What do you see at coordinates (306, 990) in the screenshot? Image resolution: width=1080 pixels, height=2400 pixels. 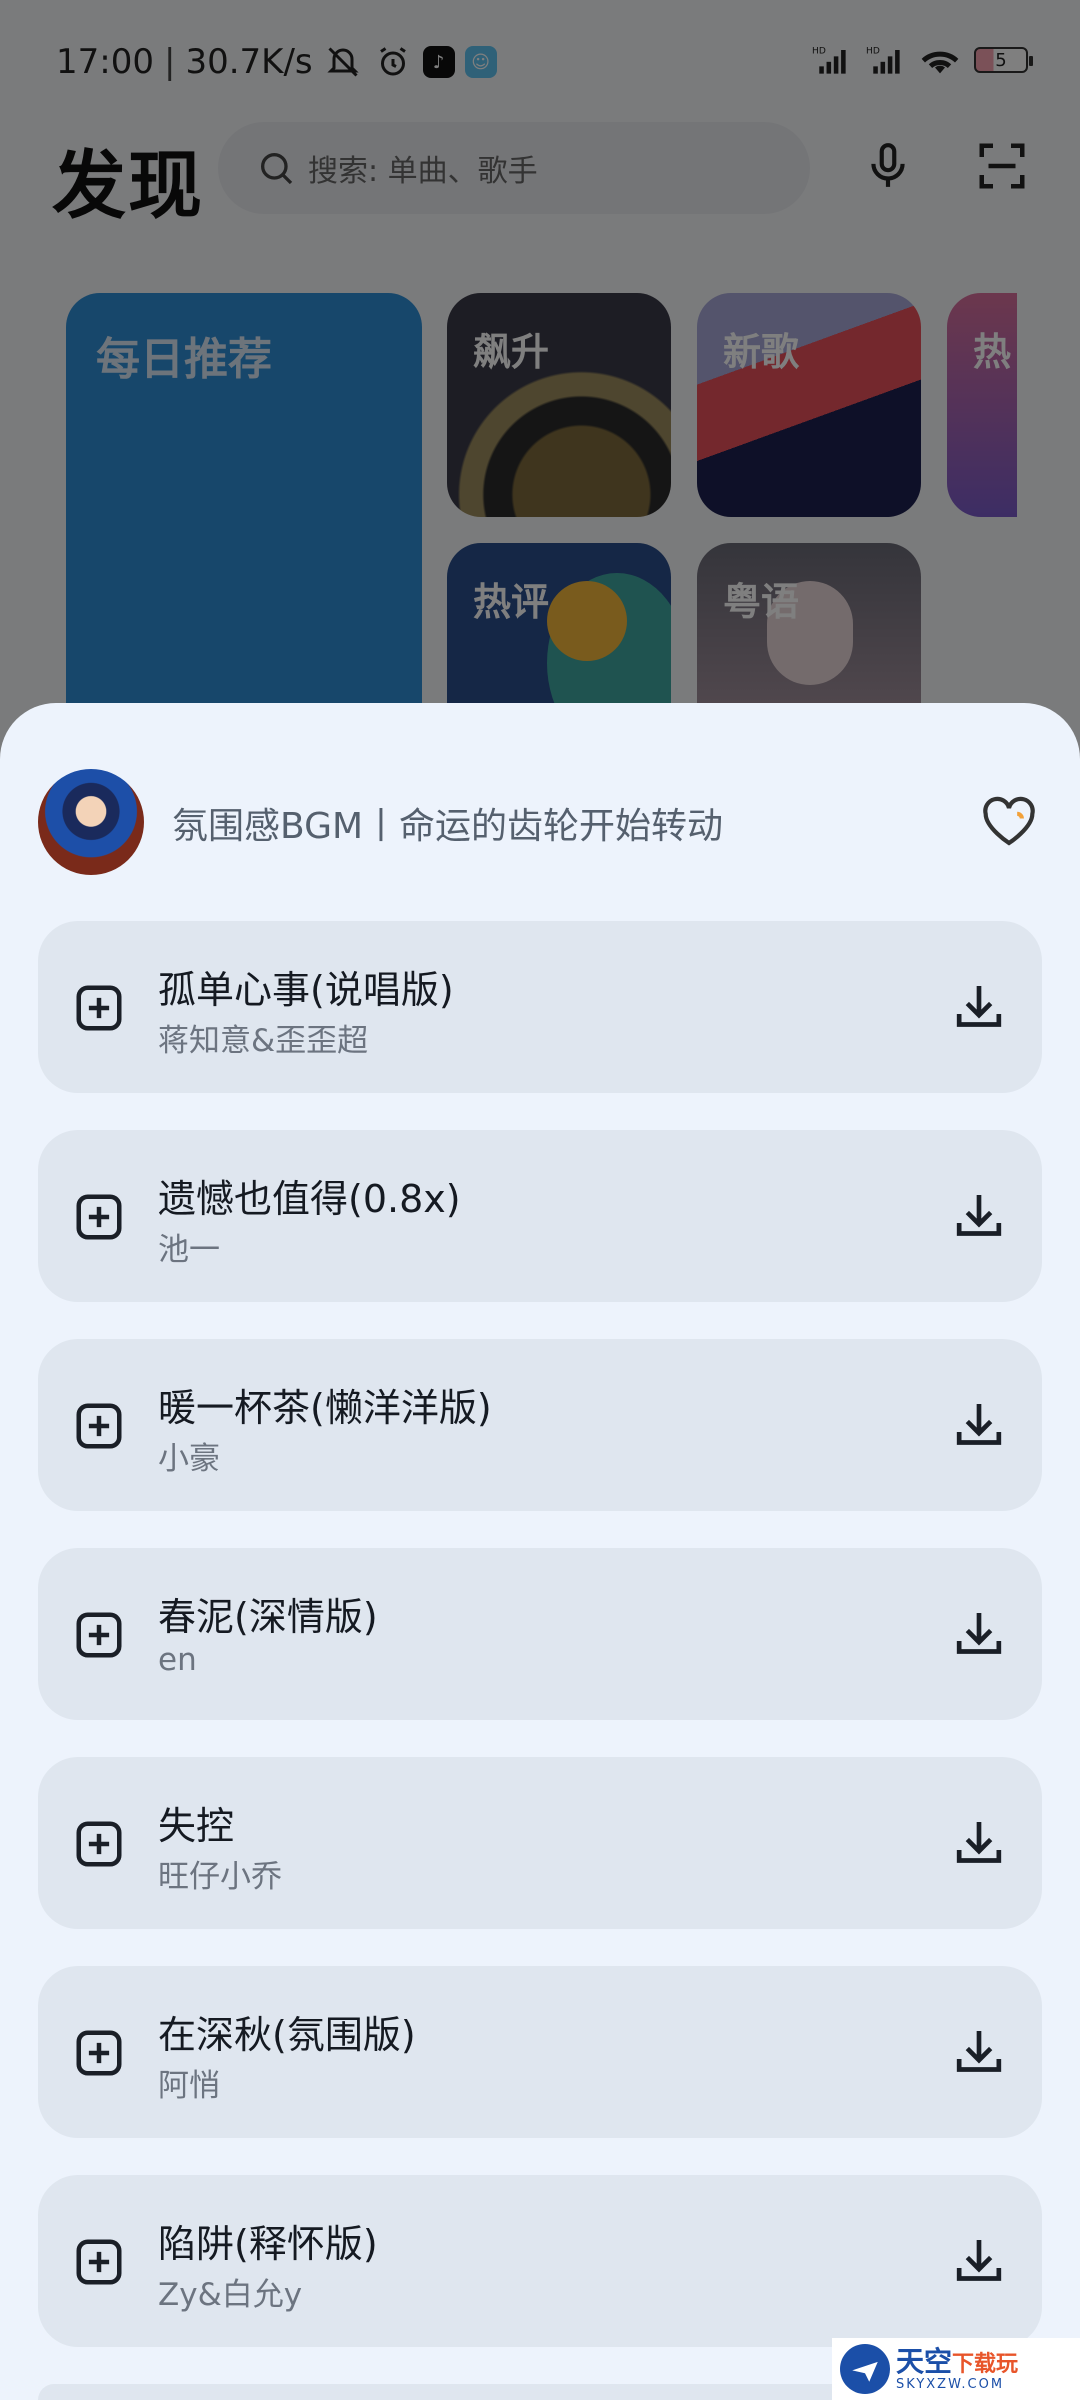 I see `song-title: 孤单心事(说唱版)` at bounding box center [306, 990].